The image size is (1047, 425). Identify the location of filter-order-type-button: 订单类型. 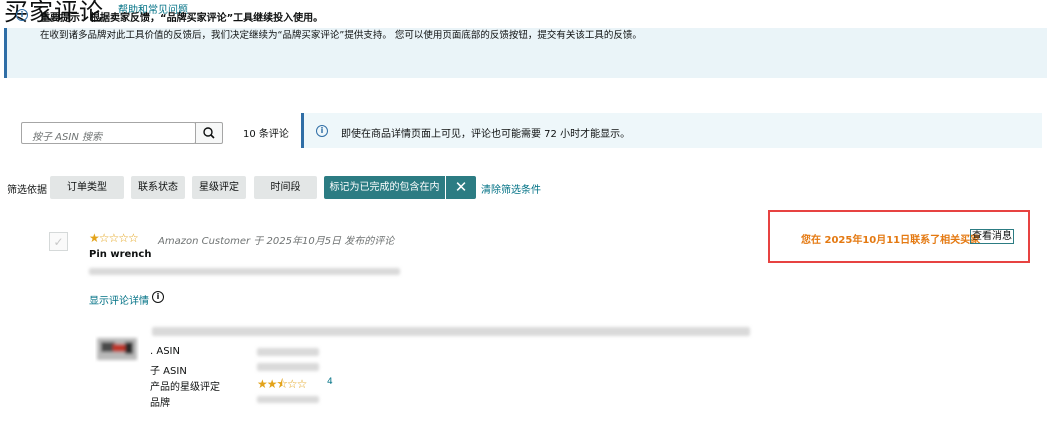
(87, 187).